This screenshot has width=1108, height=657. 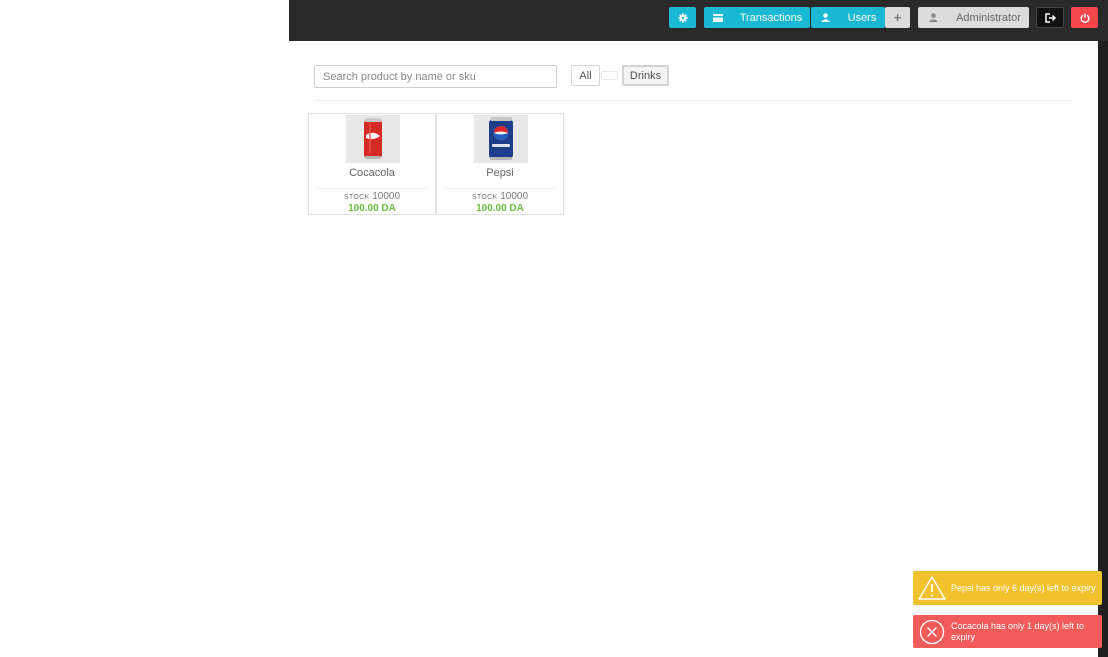 I want to click on pepsi-can-icon, so click(x=501, y=138).